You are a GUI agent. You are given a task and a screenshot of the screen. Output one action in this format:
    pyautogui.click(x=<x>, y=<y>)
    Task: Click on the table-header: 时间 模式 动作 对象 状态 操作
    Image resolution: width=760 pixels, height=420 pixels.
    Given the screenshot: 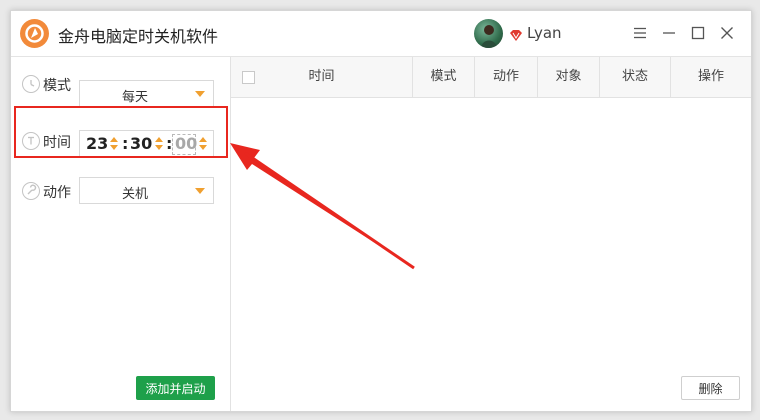 What is the action you would take?
    pyautogui.click(x=491, y=77)
    